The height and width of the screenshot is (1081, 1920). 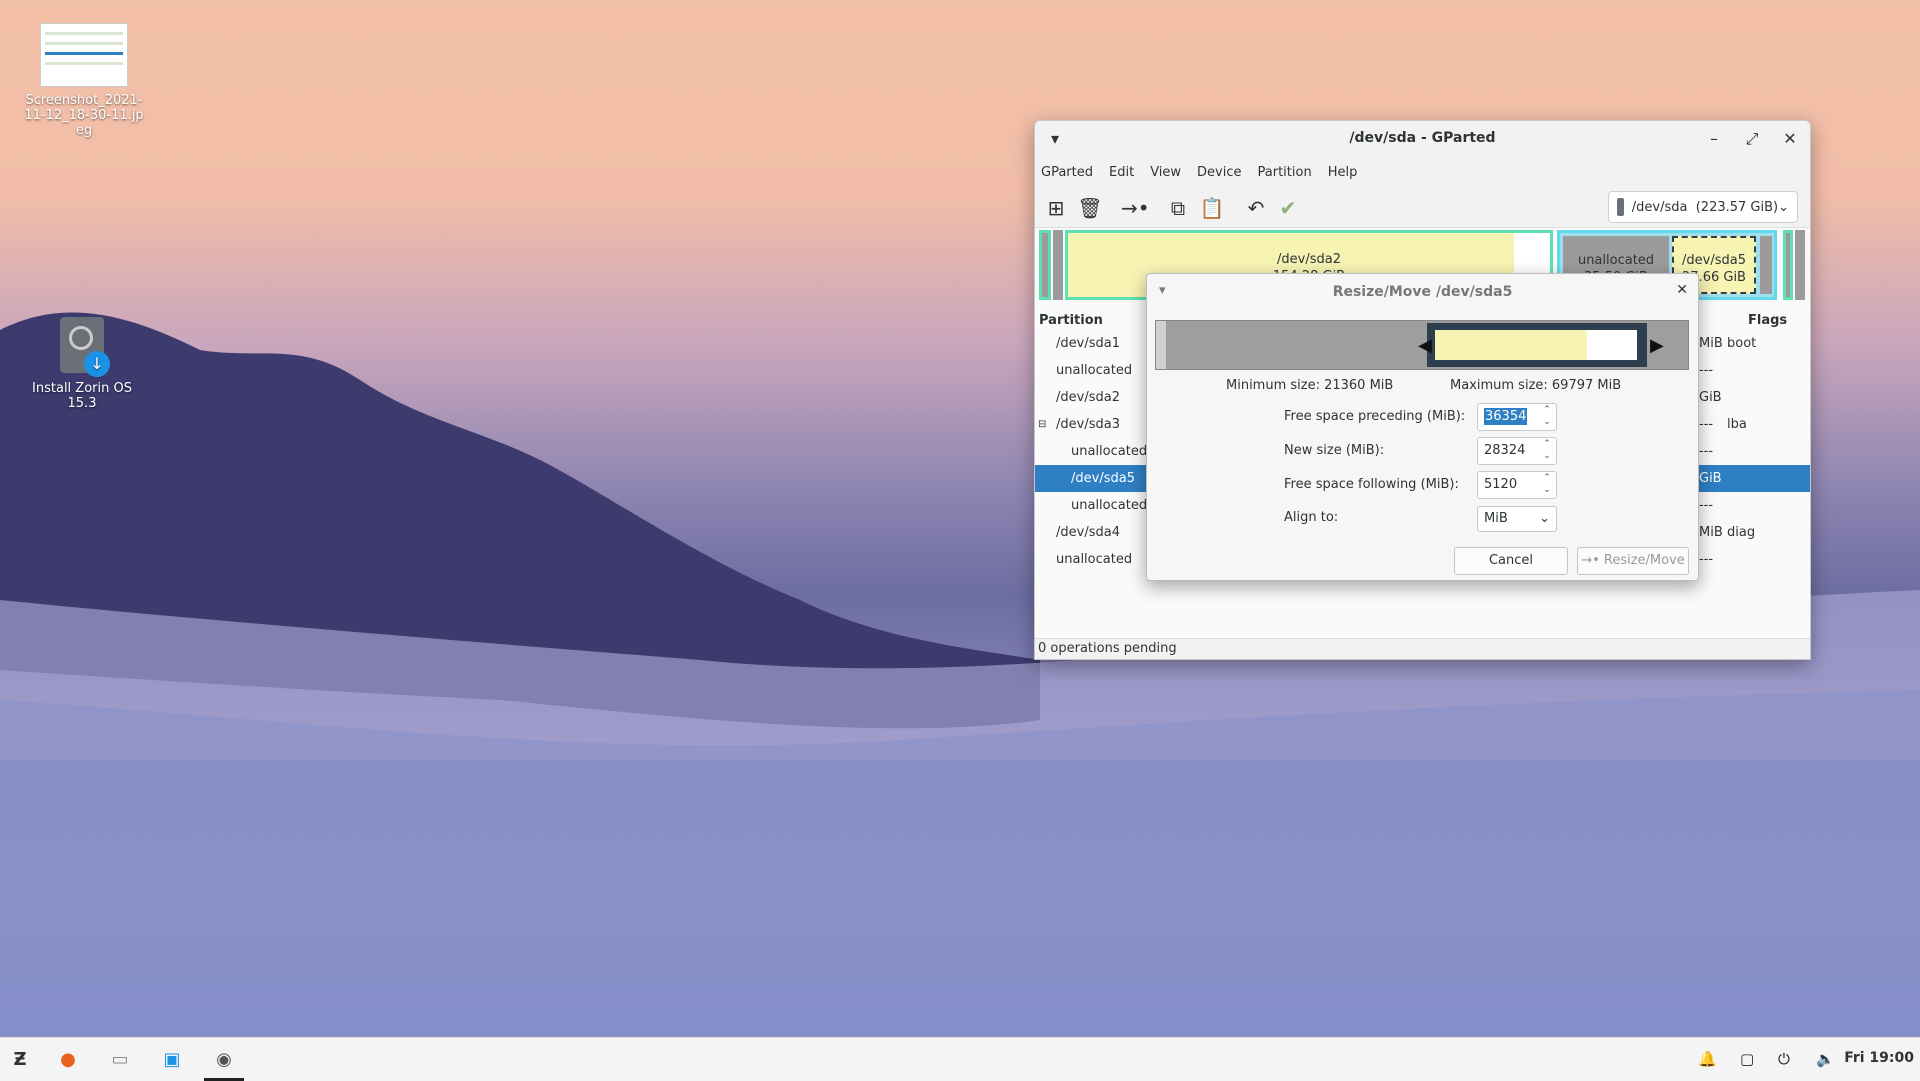 I want to click on following-value: 5120, so click(x=1500, y=484).